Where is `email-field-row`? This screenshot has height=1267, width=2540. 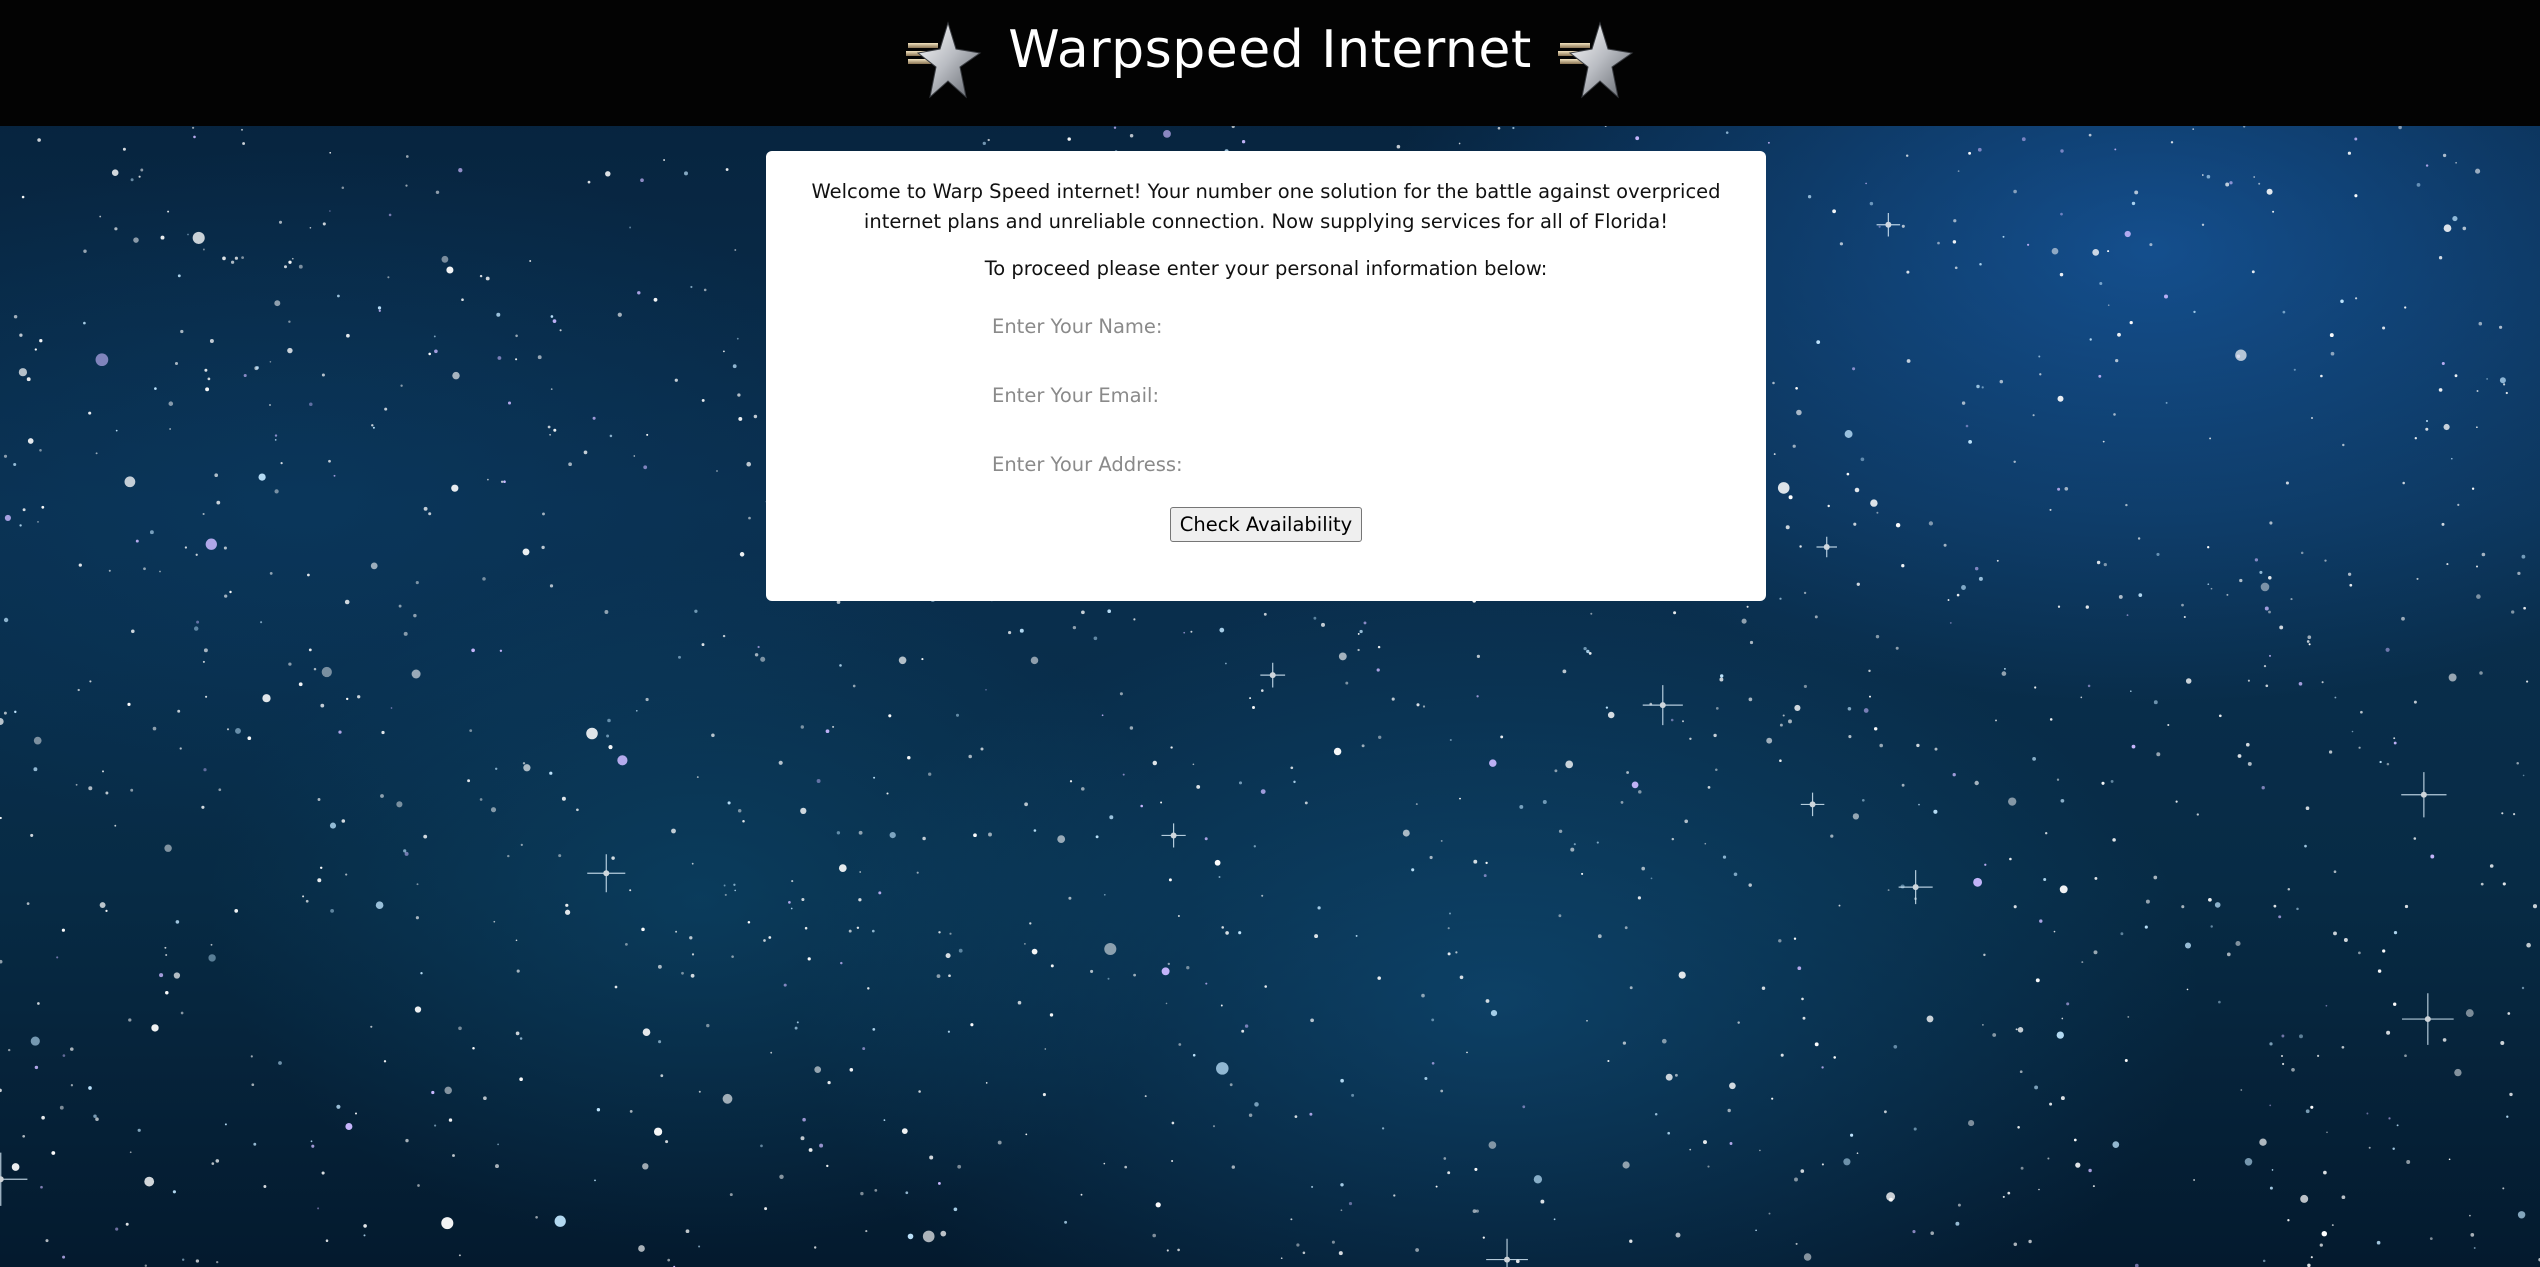
email-field-row is located at coordinates (1266, 409).